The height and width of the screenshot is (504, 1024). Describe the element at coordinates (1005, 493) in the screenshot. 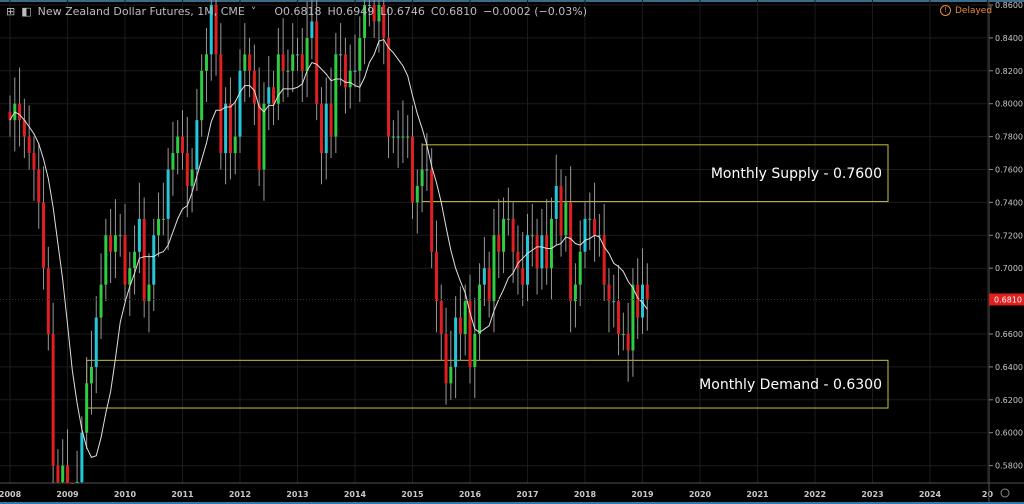

I see `settings-gear-icon` at that location.